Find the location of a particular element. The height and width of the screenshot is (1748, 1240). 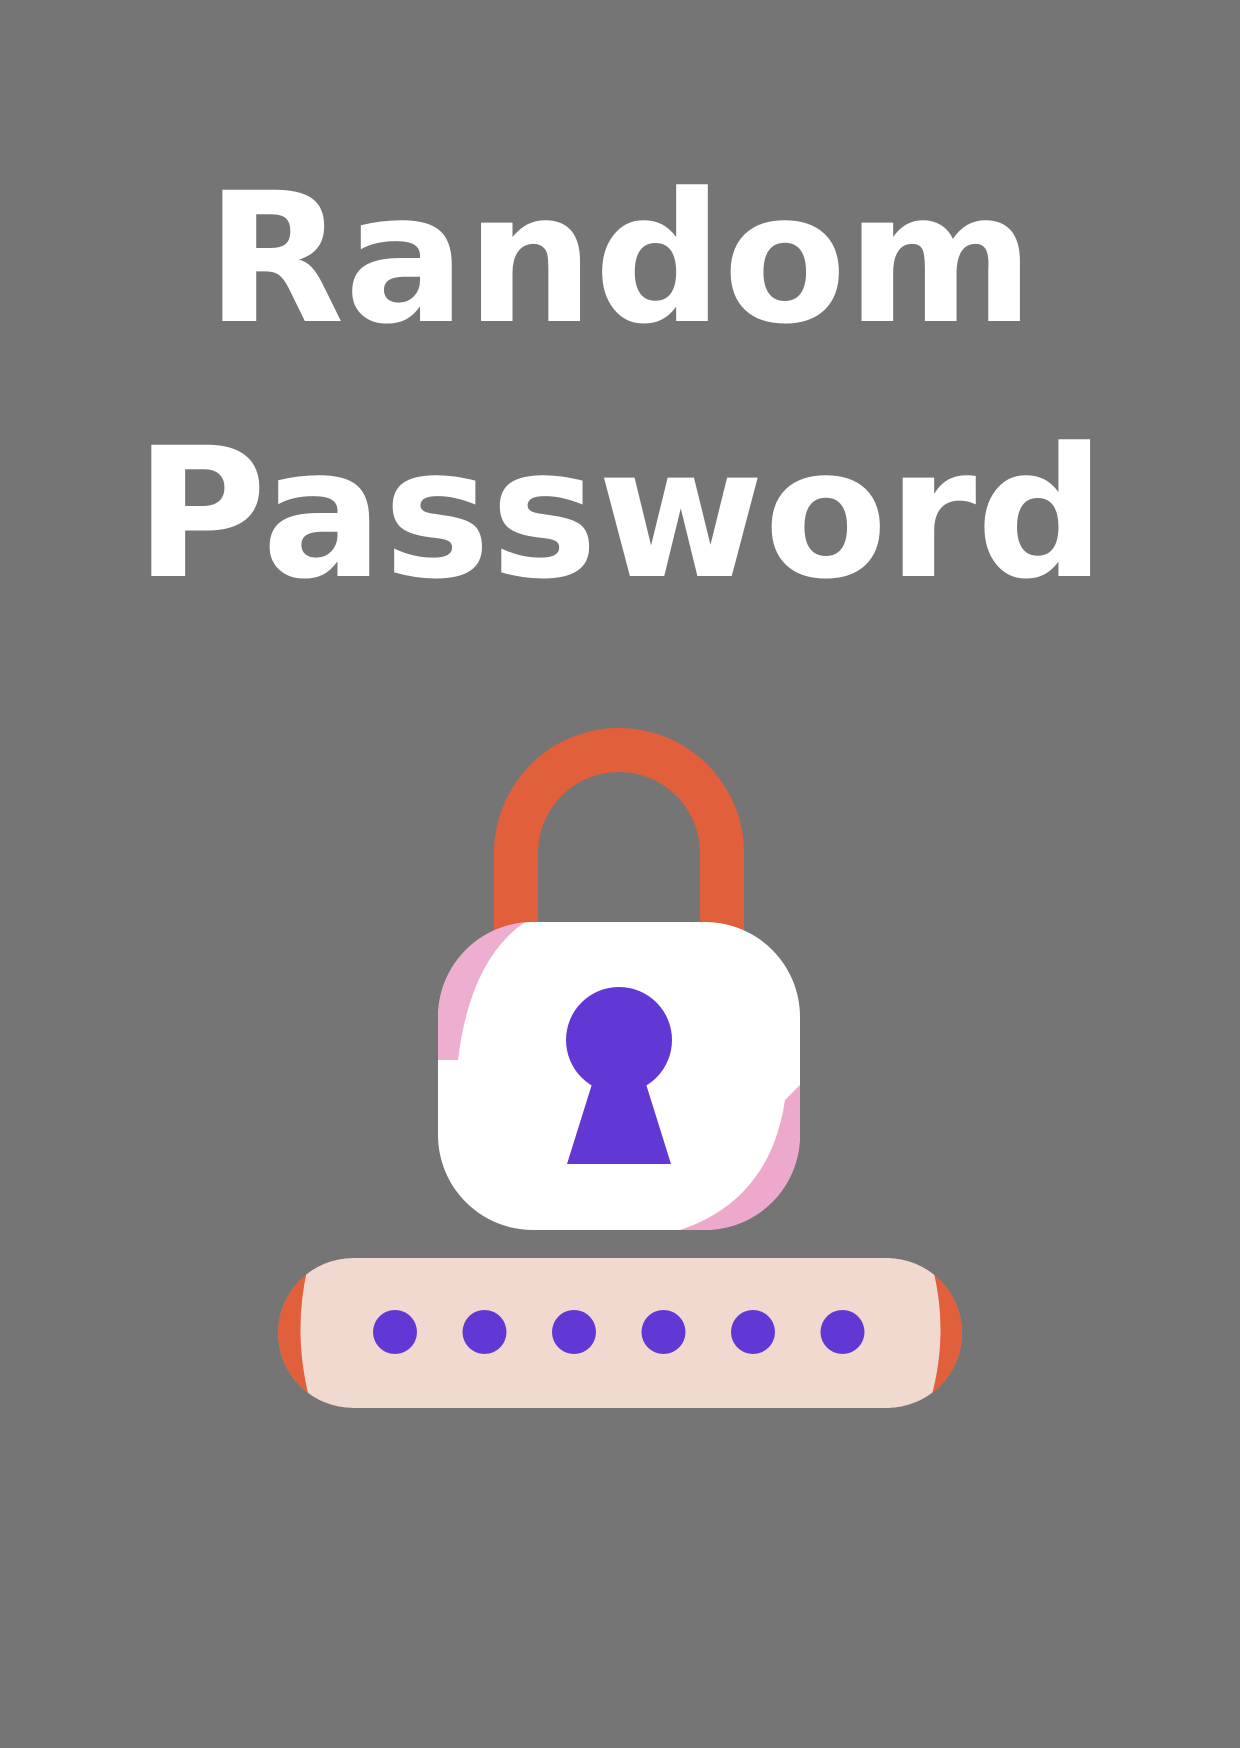

password-field-icon is located at coordinates (620, 1333).